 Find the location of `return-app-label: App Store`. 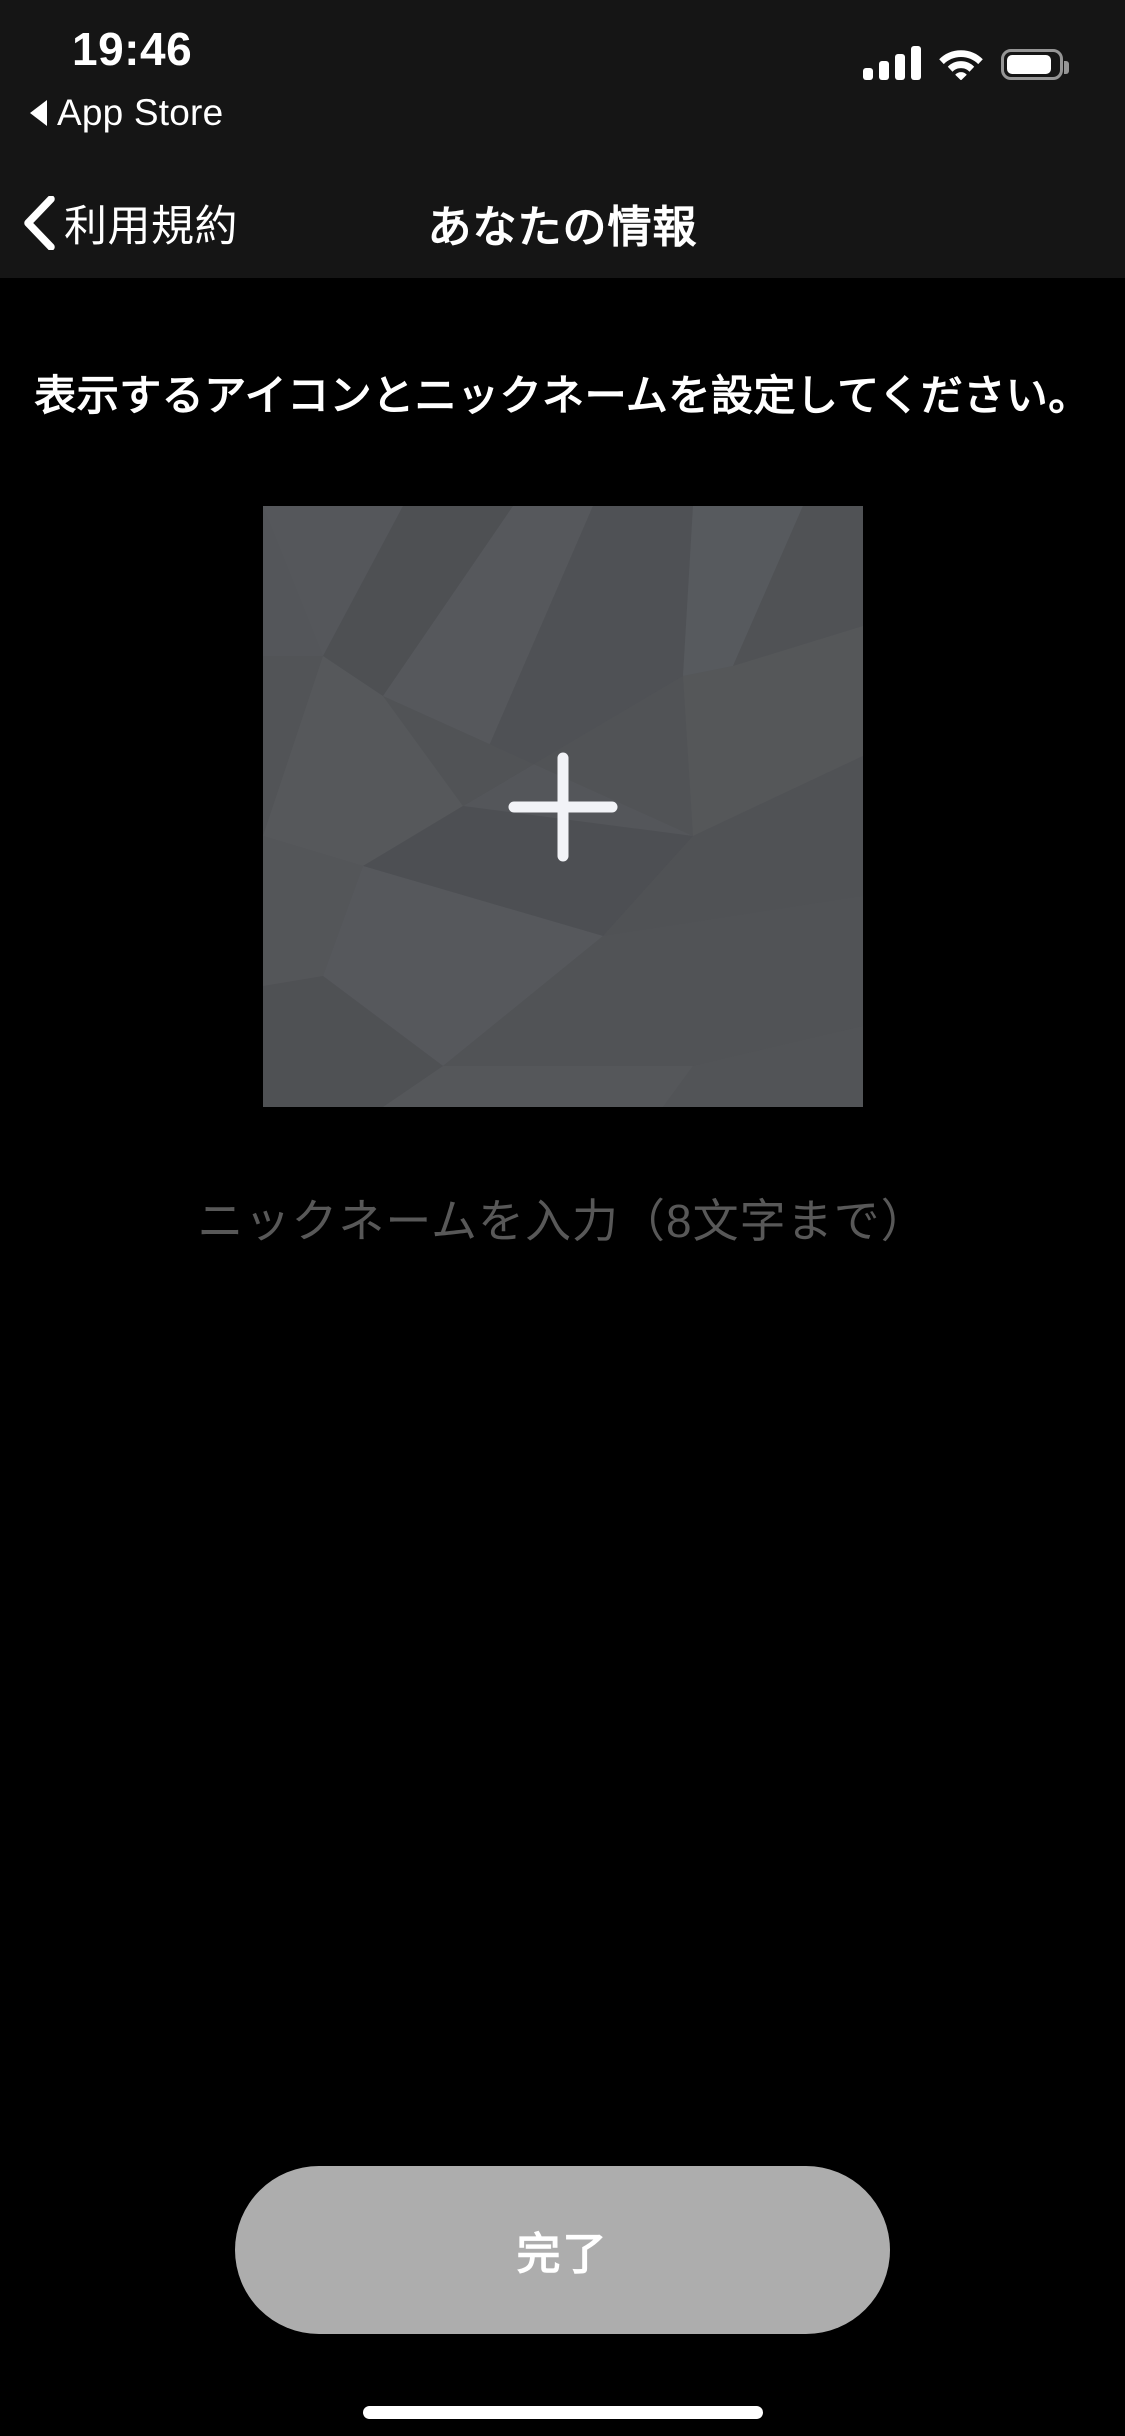

return-app-label: App Store is located at coordinates (140, 112).